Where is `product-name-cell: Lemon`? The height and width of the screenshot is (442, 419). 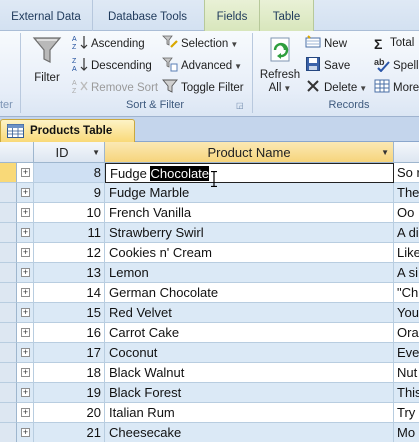 product-name-cell: Lemon is located at coordinates (249, 273).